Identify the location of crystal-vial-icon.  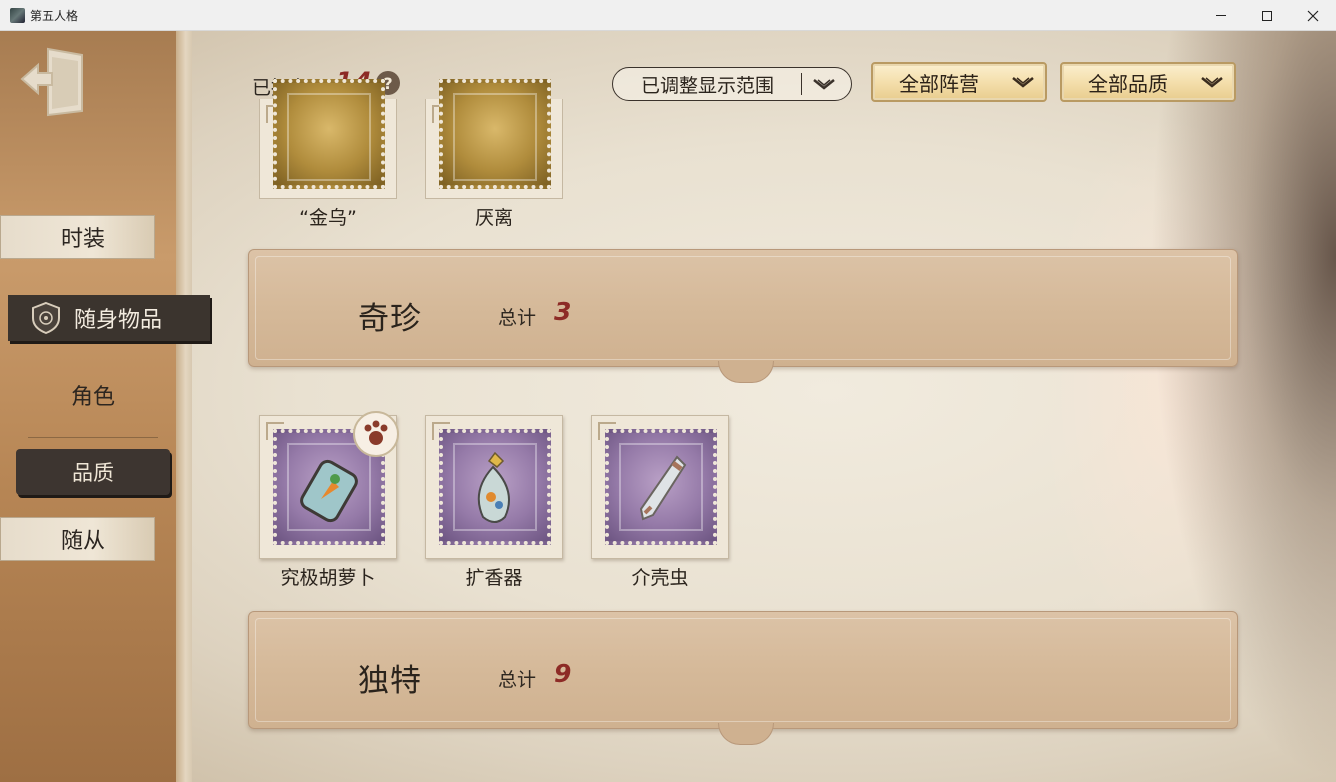
(663, 488).